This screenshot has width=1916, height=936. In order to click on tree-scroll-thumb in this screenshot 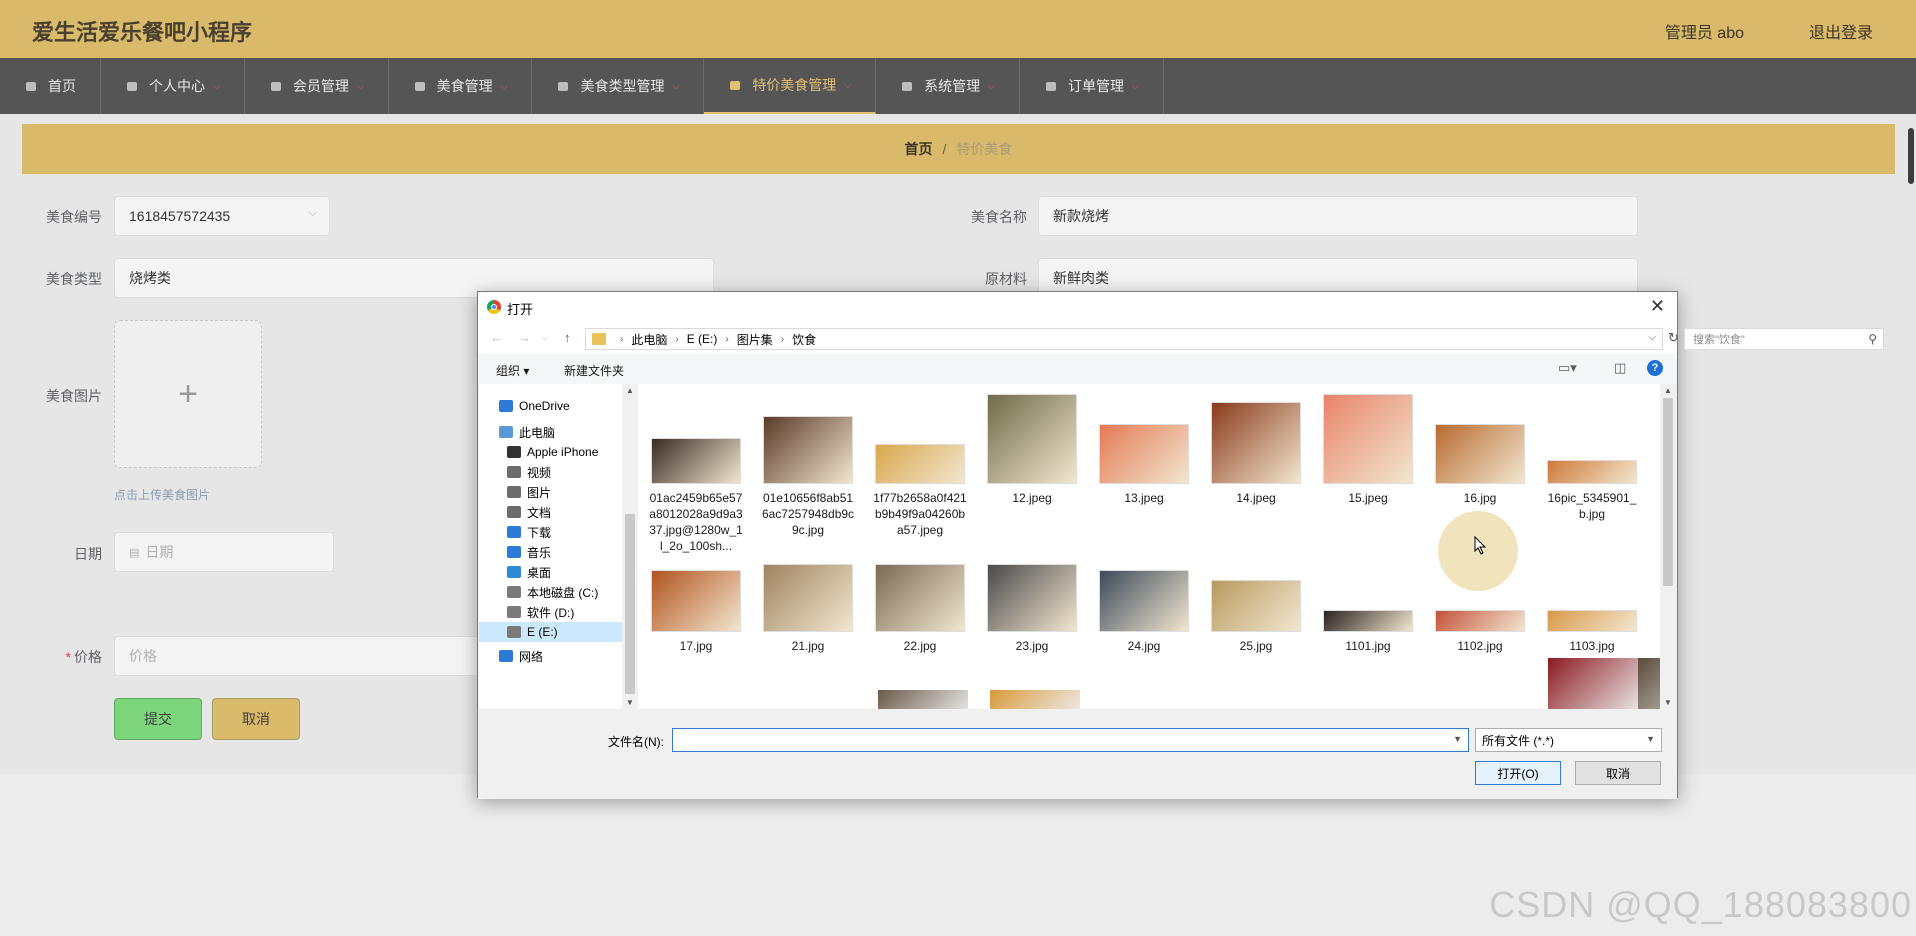, I will do `click(630, 604)`.